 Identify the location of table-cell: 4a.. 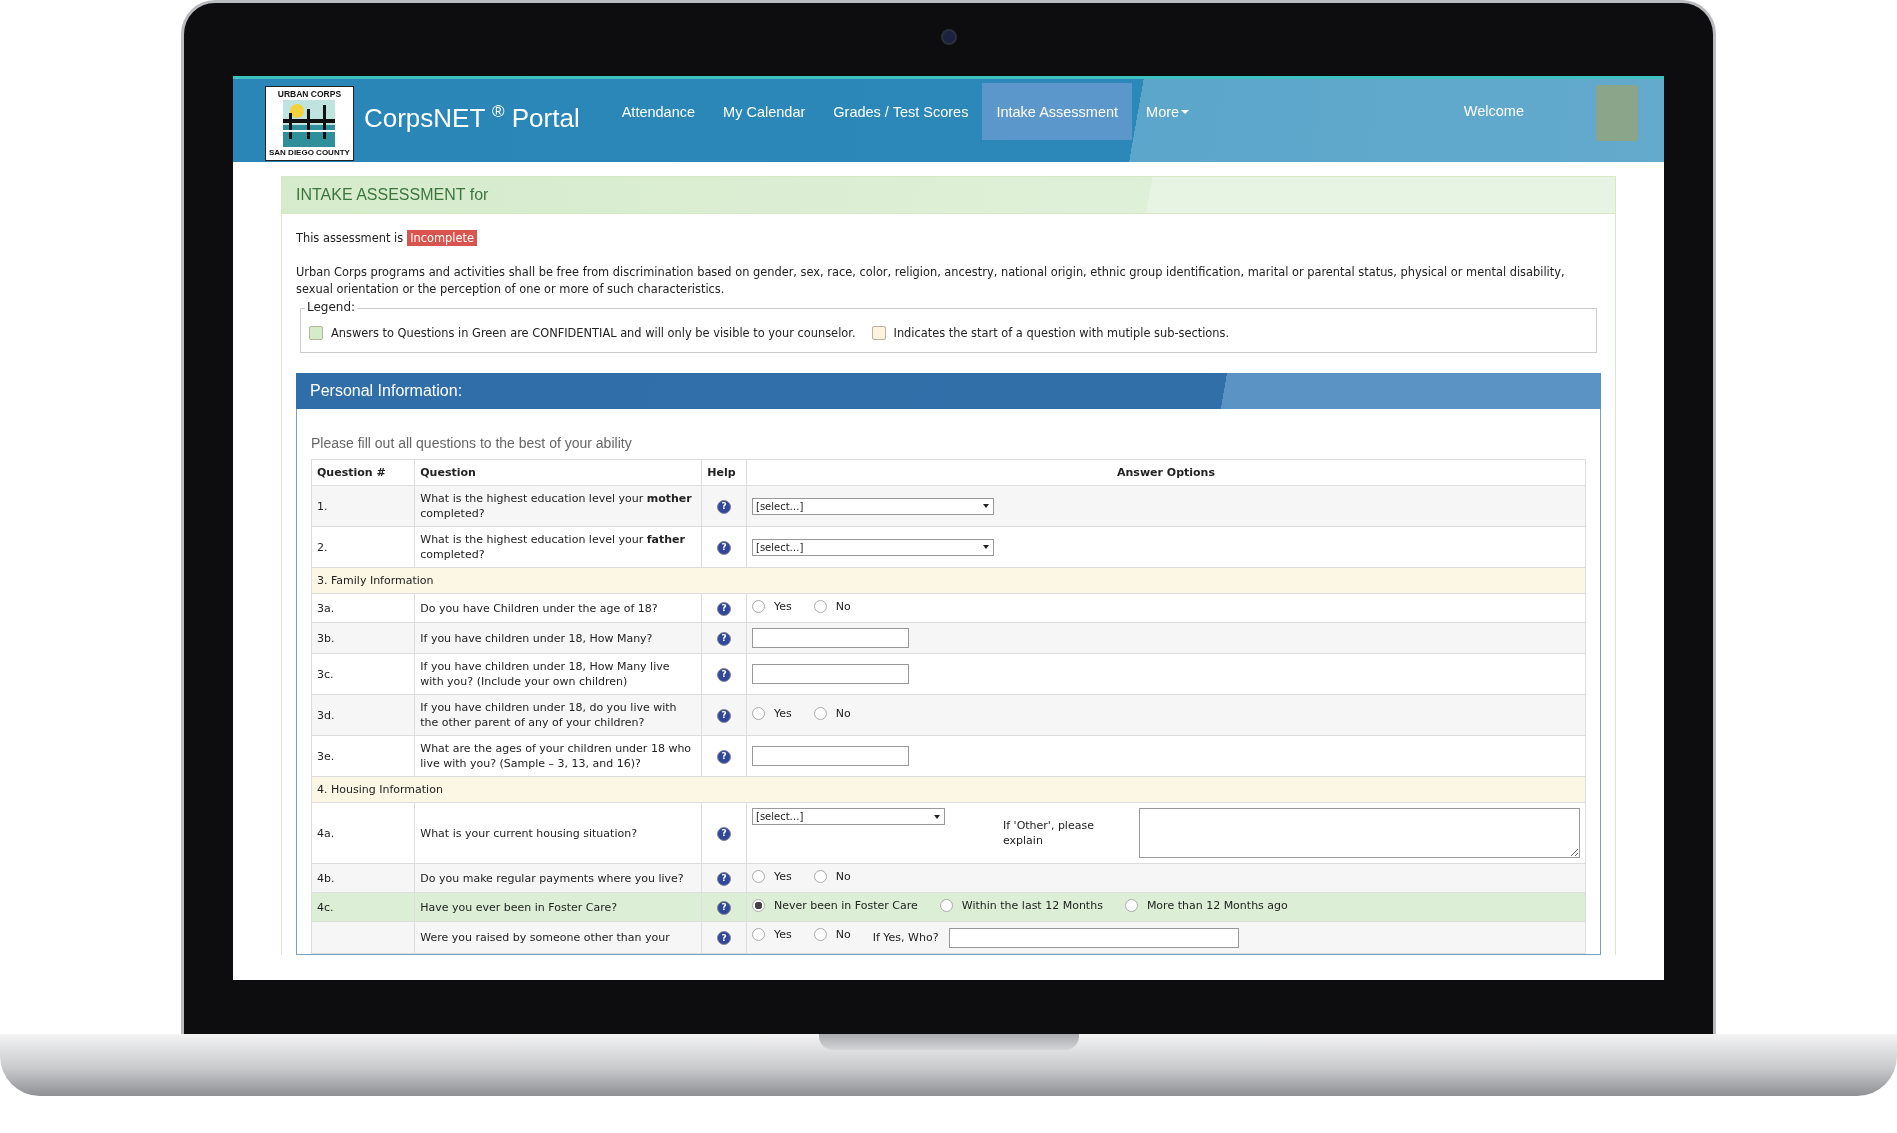
(363, 833).